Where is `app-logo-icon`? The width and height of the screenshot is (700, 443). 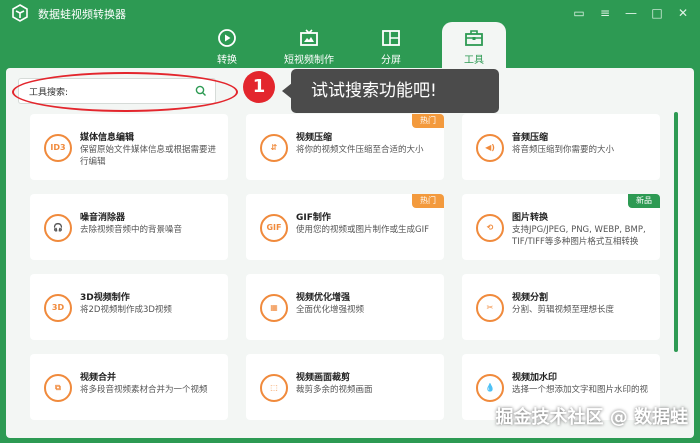
app-logo-icon is located at coordinates (20, 13).